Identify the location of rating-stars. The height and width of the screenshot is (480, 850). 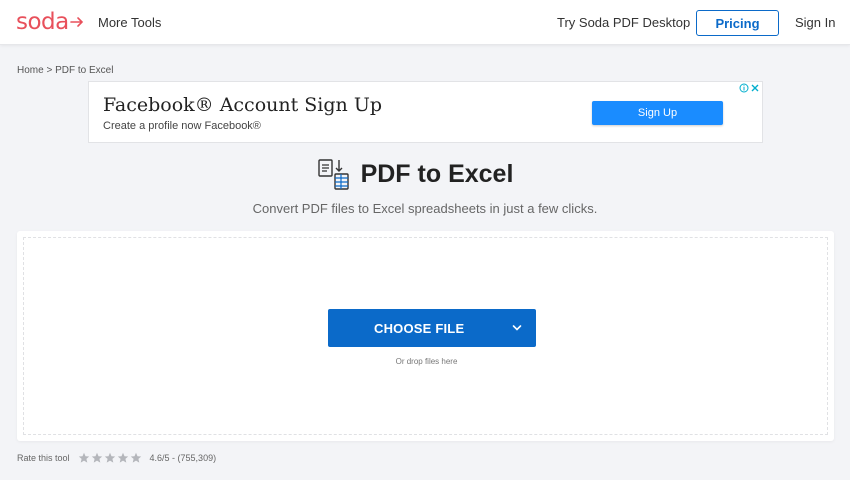
(110, 458).